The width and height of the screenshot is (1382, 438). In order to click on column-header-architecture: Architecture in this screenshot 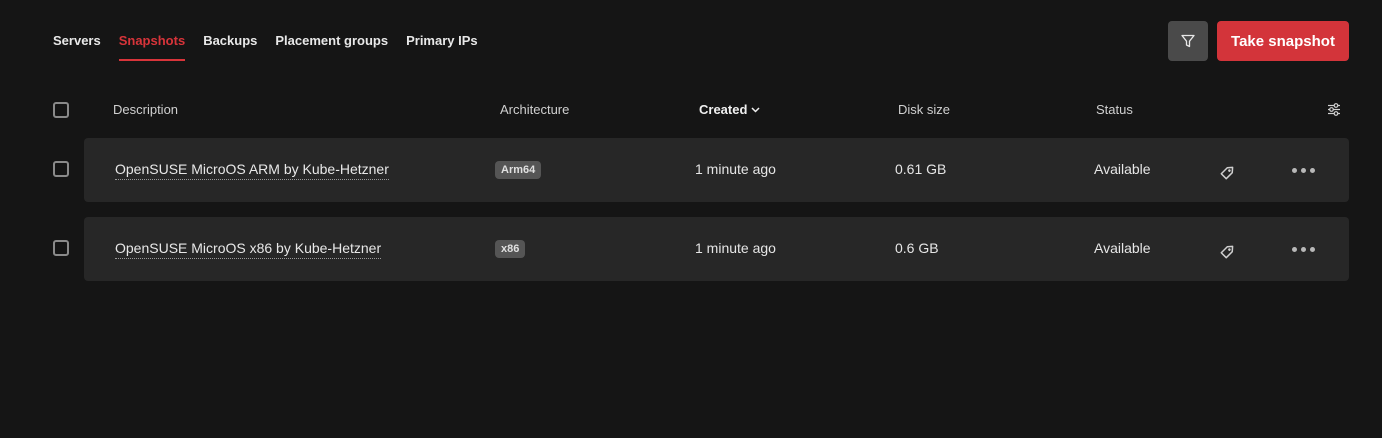, I will do `click(534, 109)`.